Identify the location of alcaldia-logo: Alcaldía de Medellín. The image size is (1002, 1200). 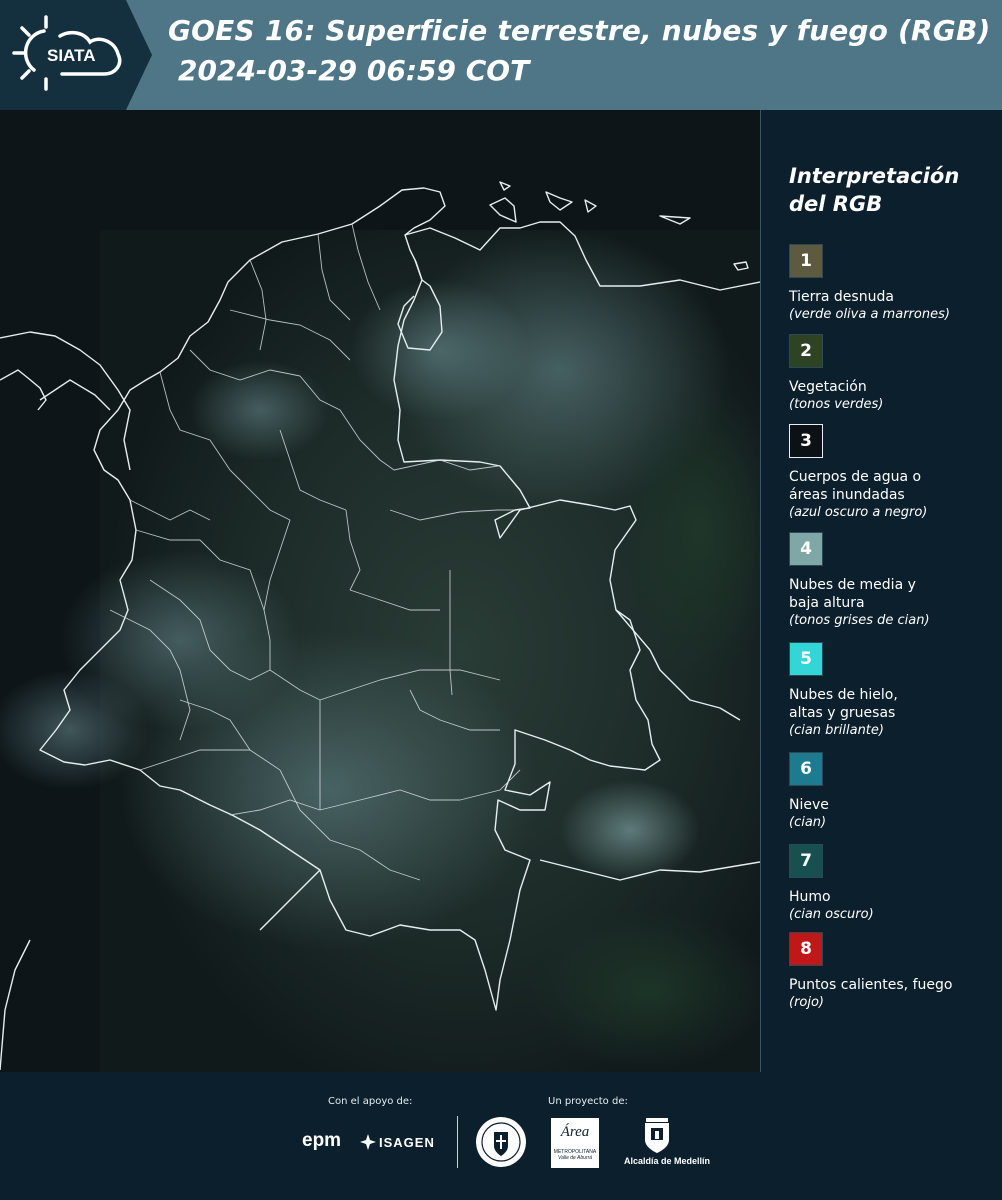
(668, 1144).